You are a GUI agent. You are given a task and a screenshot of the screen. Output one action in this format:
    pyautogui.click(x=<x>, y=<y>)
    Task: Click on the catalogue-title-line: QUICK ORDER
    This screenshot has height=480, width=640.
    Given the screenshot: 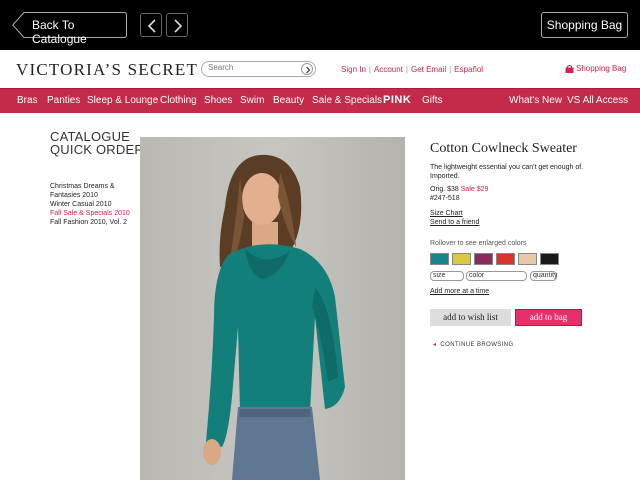 What is the action you would take?
    pyautogui.click(x=97, y=149)
    